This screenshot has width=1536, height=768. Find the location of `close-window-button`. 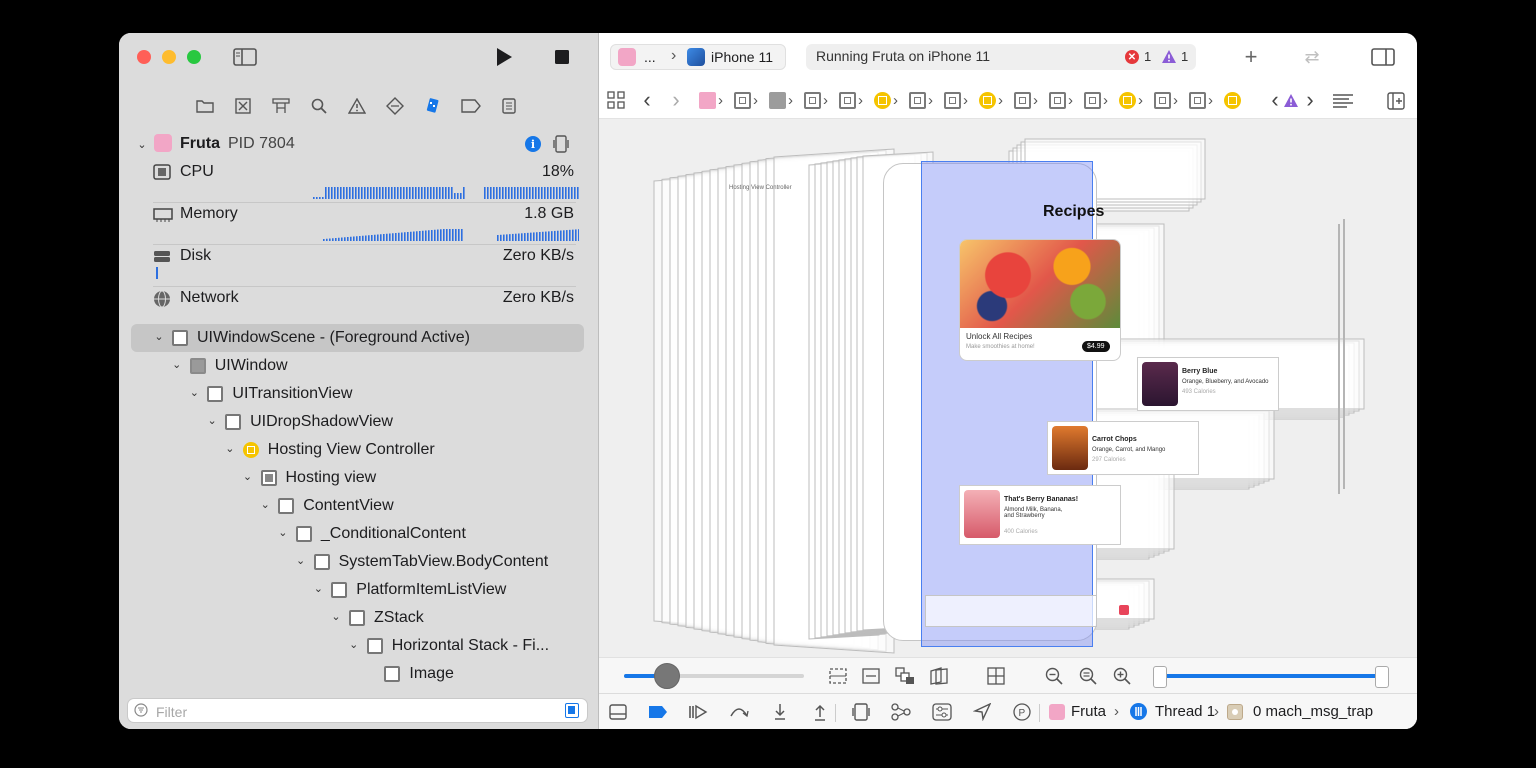

close-window-button is located at coordinates (144, 57).